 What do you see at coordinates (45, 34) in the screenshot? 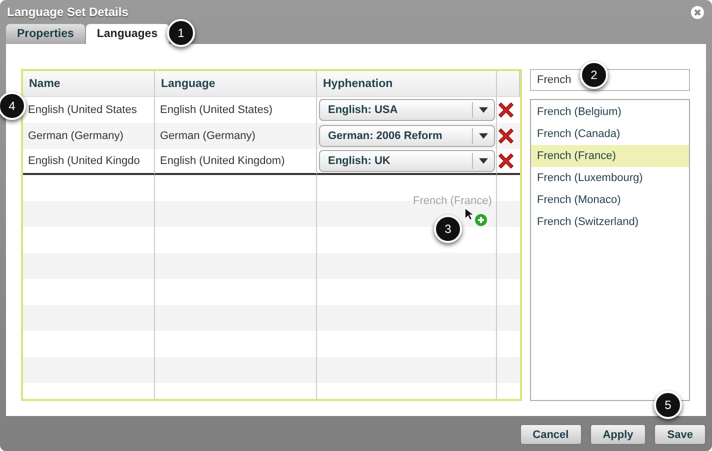
I see `tab: Properties` at bounding box center [45, 34].